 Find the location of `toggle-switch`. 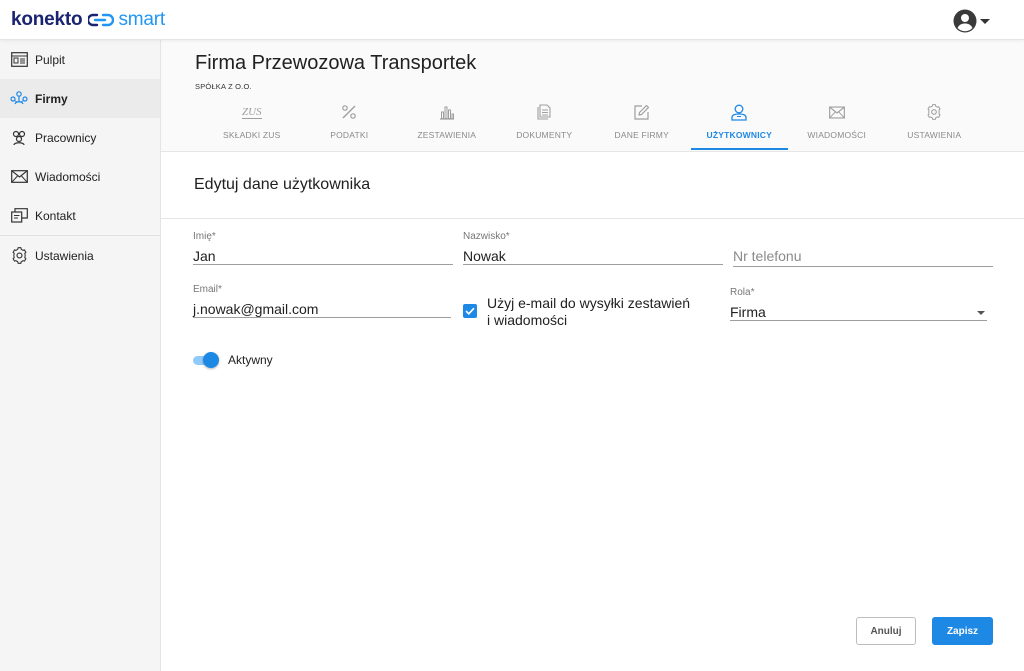

toggle-switch is located at coordinates (206, 360).